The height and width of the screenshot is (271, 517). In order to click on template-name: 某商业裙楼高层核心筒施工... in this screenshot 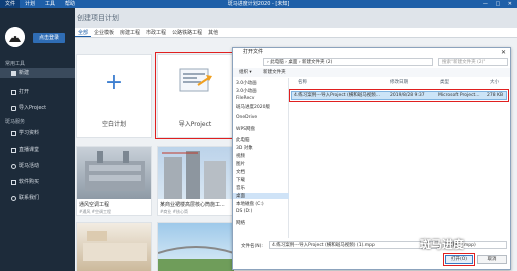, I will do `click(192, 205)`.